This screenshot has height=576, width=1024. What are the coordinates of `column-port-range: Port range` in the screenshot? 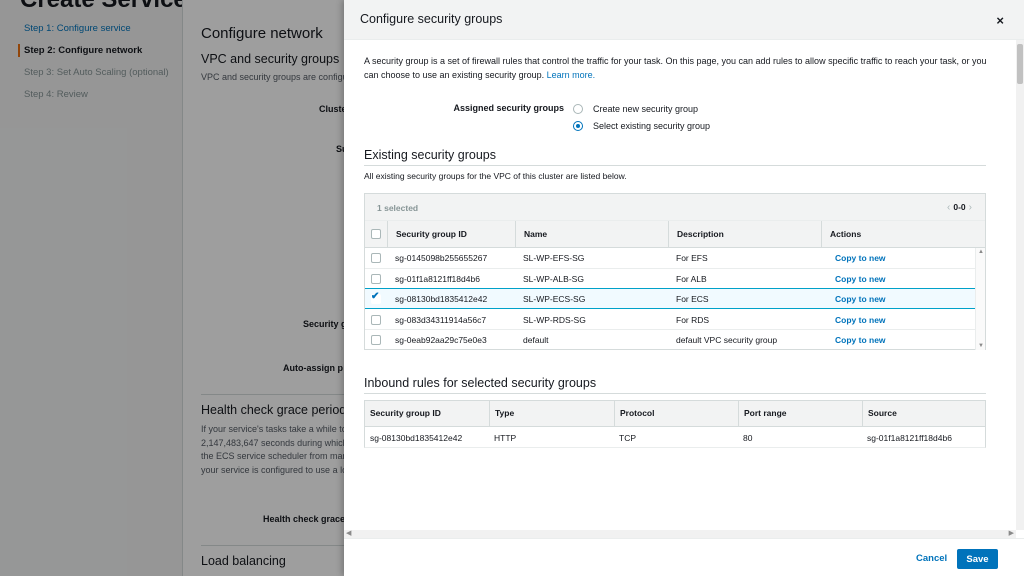 It's located at (800, 413).